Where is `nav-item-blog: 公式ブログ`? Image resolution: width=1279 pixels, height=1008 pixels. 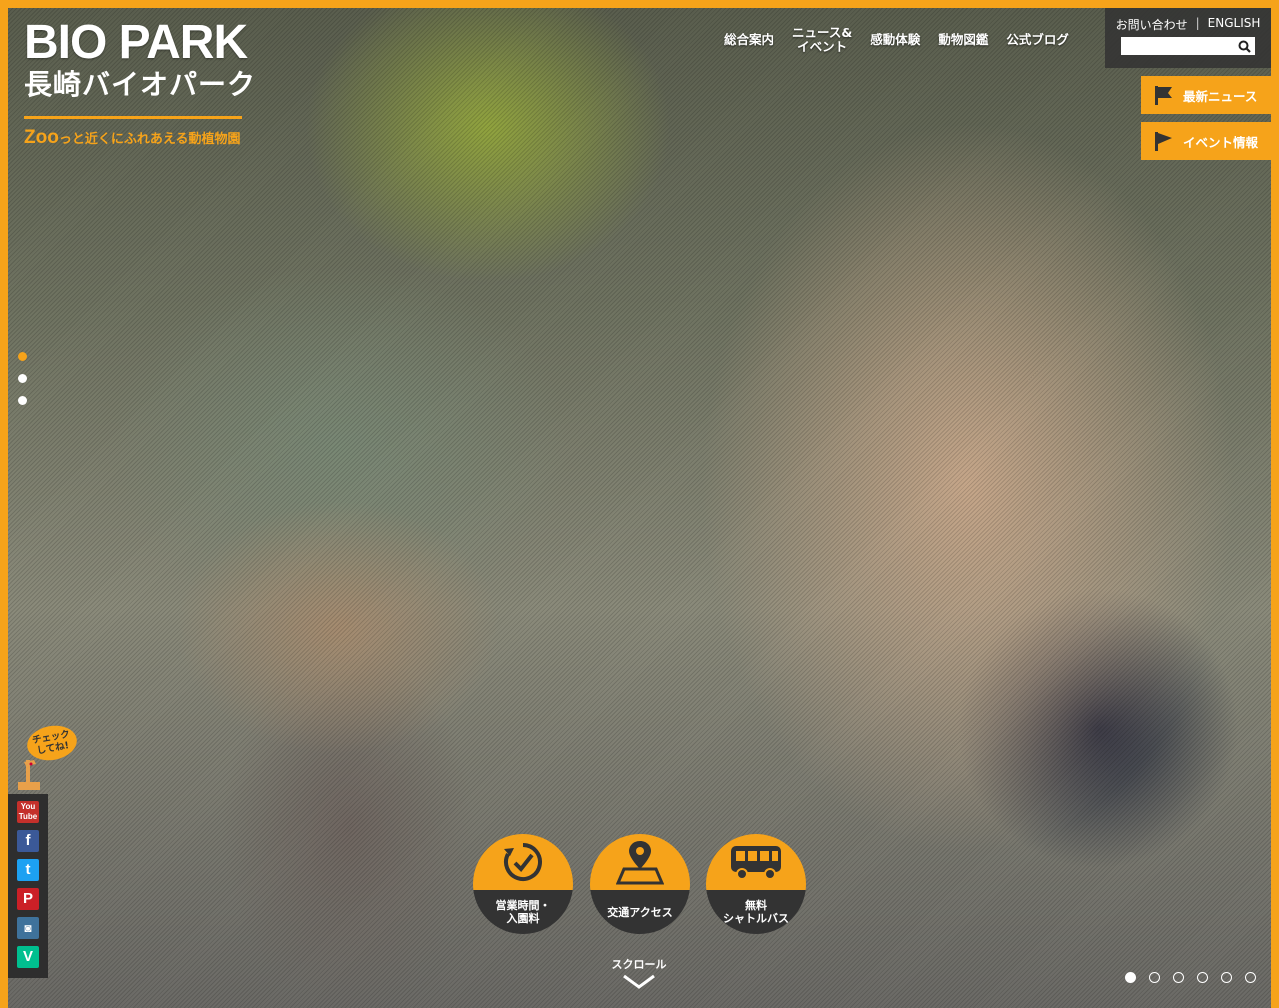
nav-item-blog: 公式ブログ is located at coordinates (1037, 40).